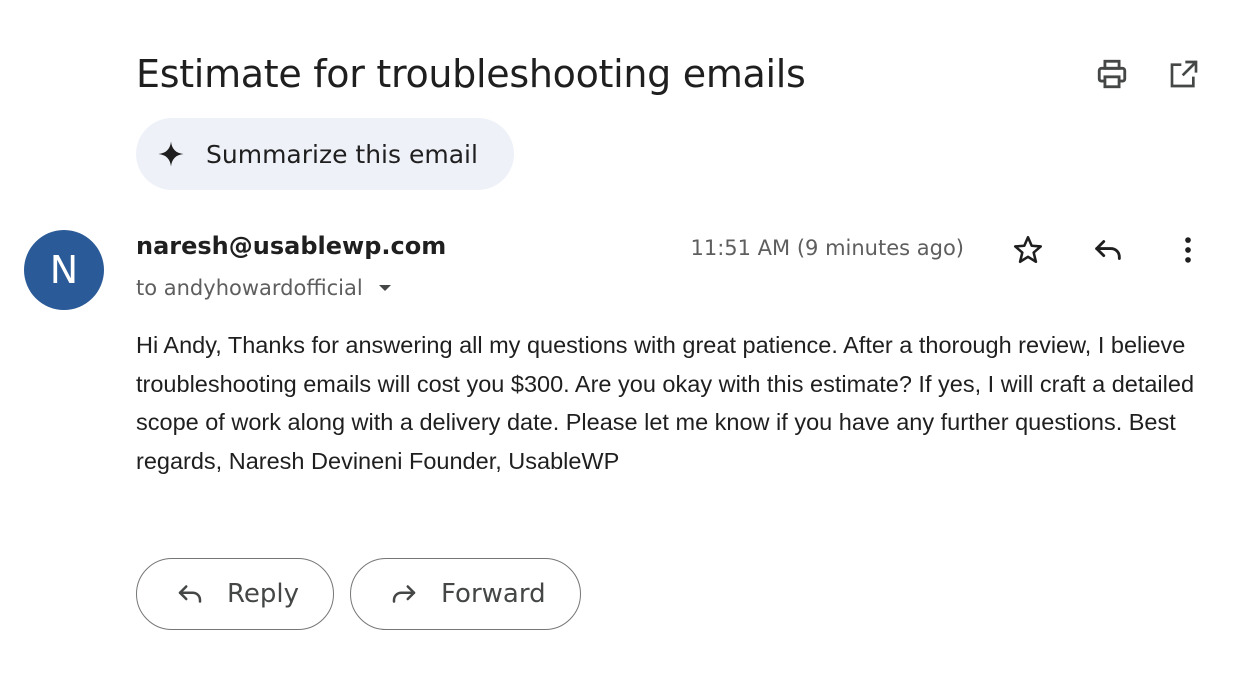  Describe the element at coordinates (249, 288) in the screenshot. I see `recipients-label: to andyhowardofficial` at that location.